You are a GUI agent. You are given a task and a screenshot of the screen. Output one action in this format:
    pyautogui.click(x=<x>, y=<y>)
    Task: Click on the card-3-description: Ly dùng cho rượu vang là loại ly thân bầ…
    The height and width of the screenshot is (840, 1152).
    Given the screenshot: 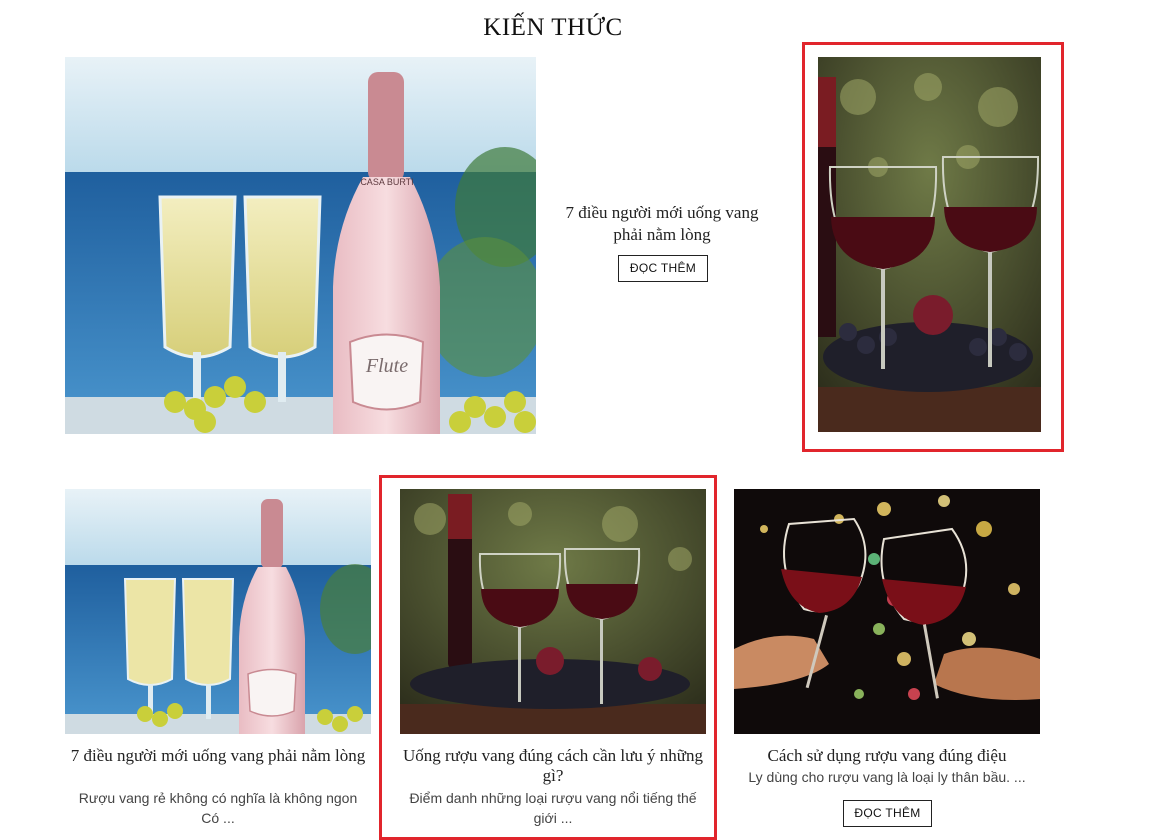 What is the action you would take?
    pyautogui.click(x=887, y=777)
    